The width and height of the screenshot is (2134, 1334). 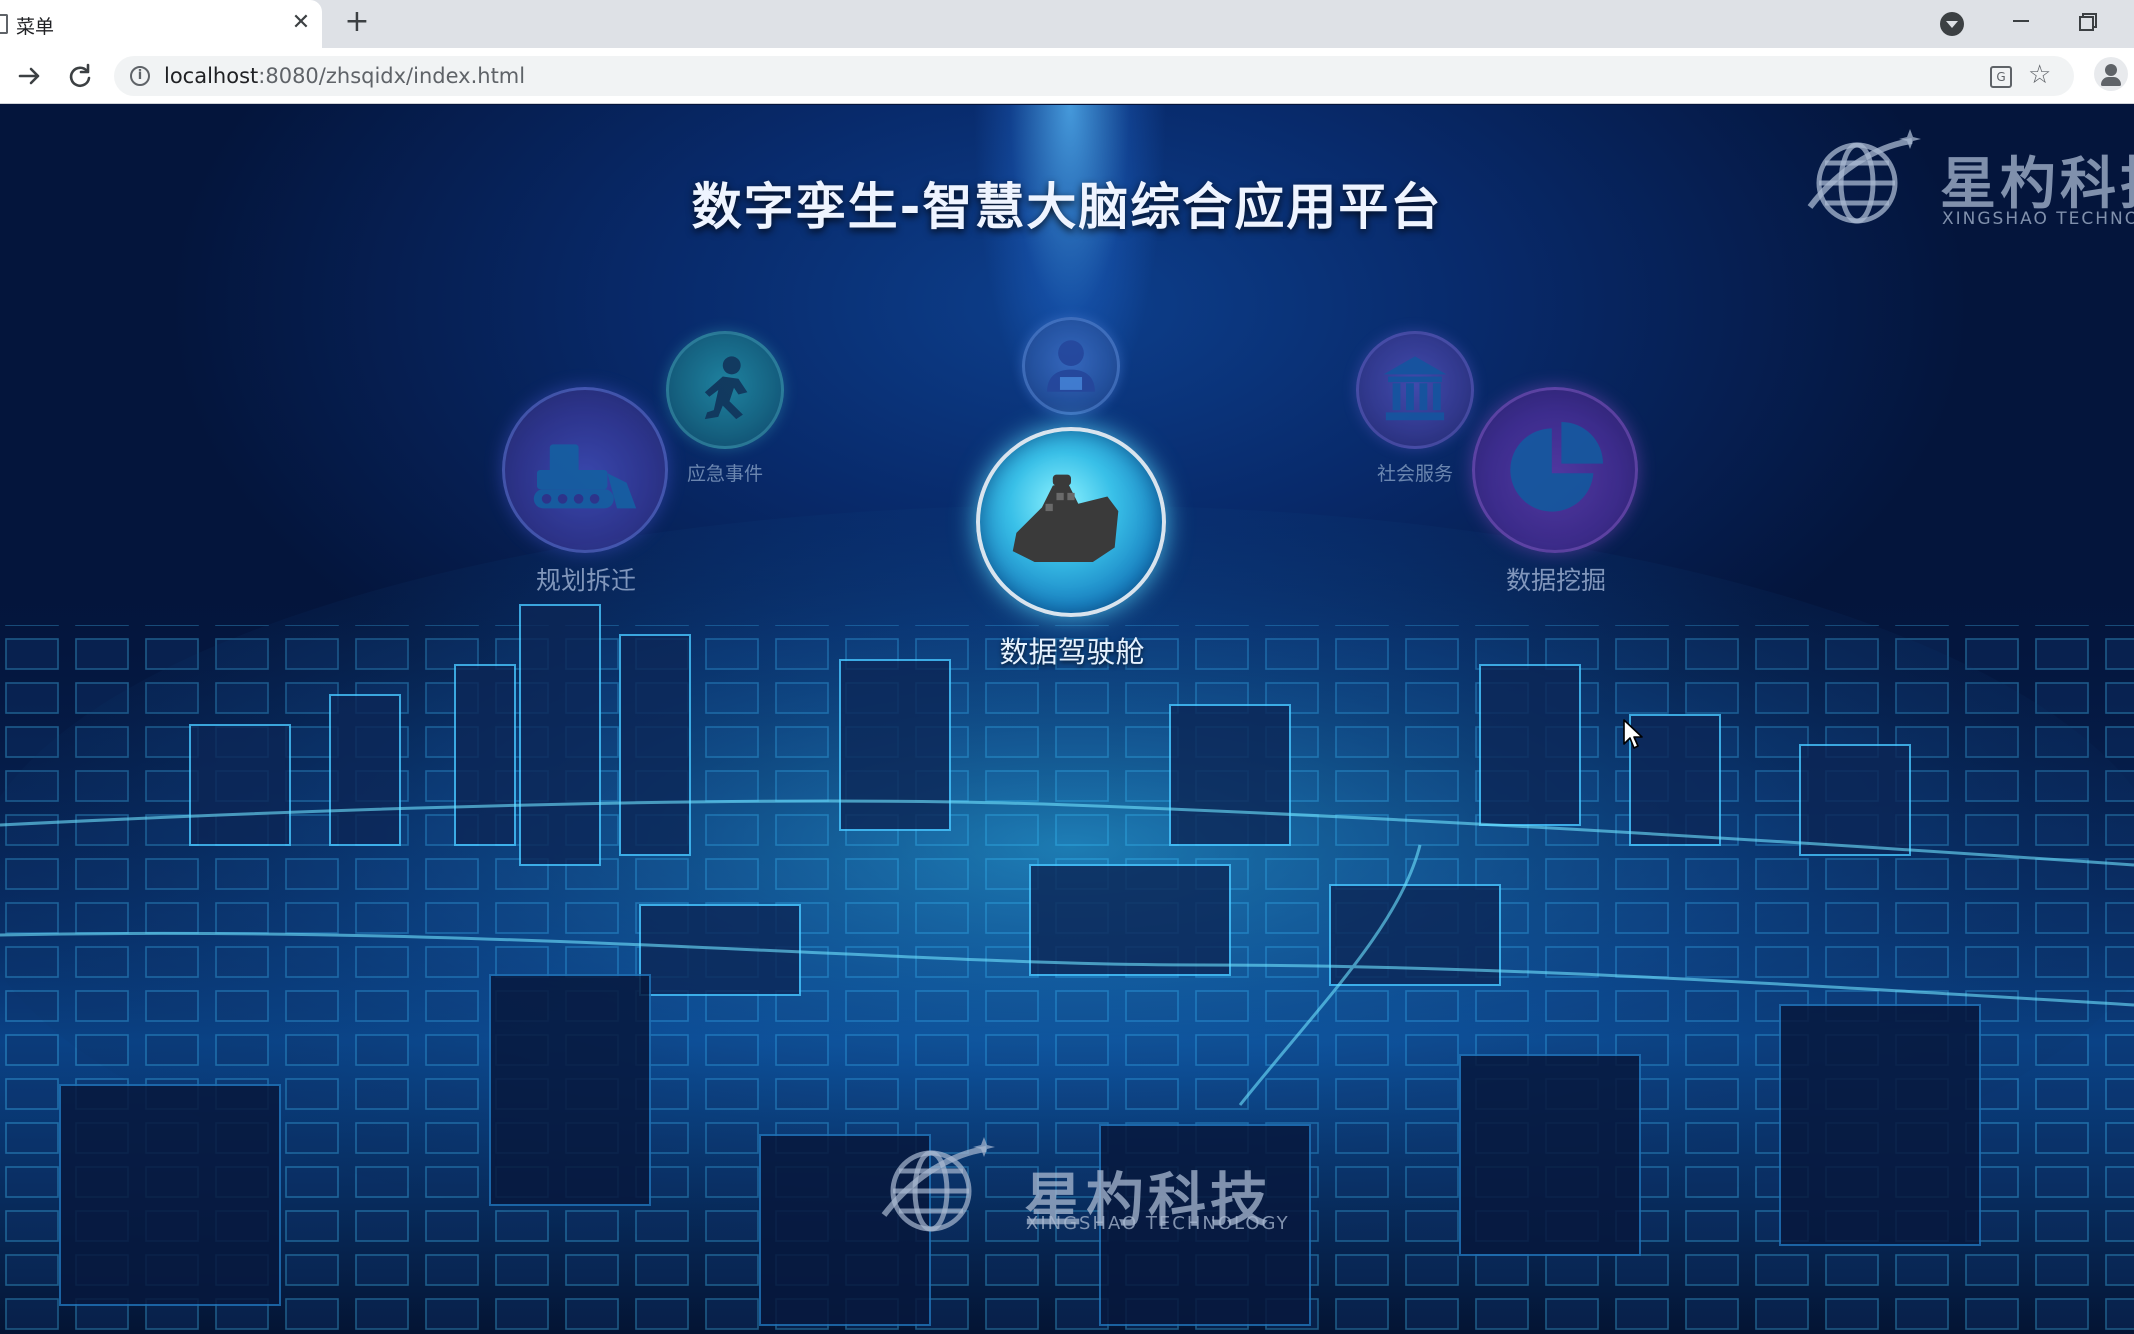 I want to click on browser-tab: 菜单 ✕, so click(x=161, y=24).